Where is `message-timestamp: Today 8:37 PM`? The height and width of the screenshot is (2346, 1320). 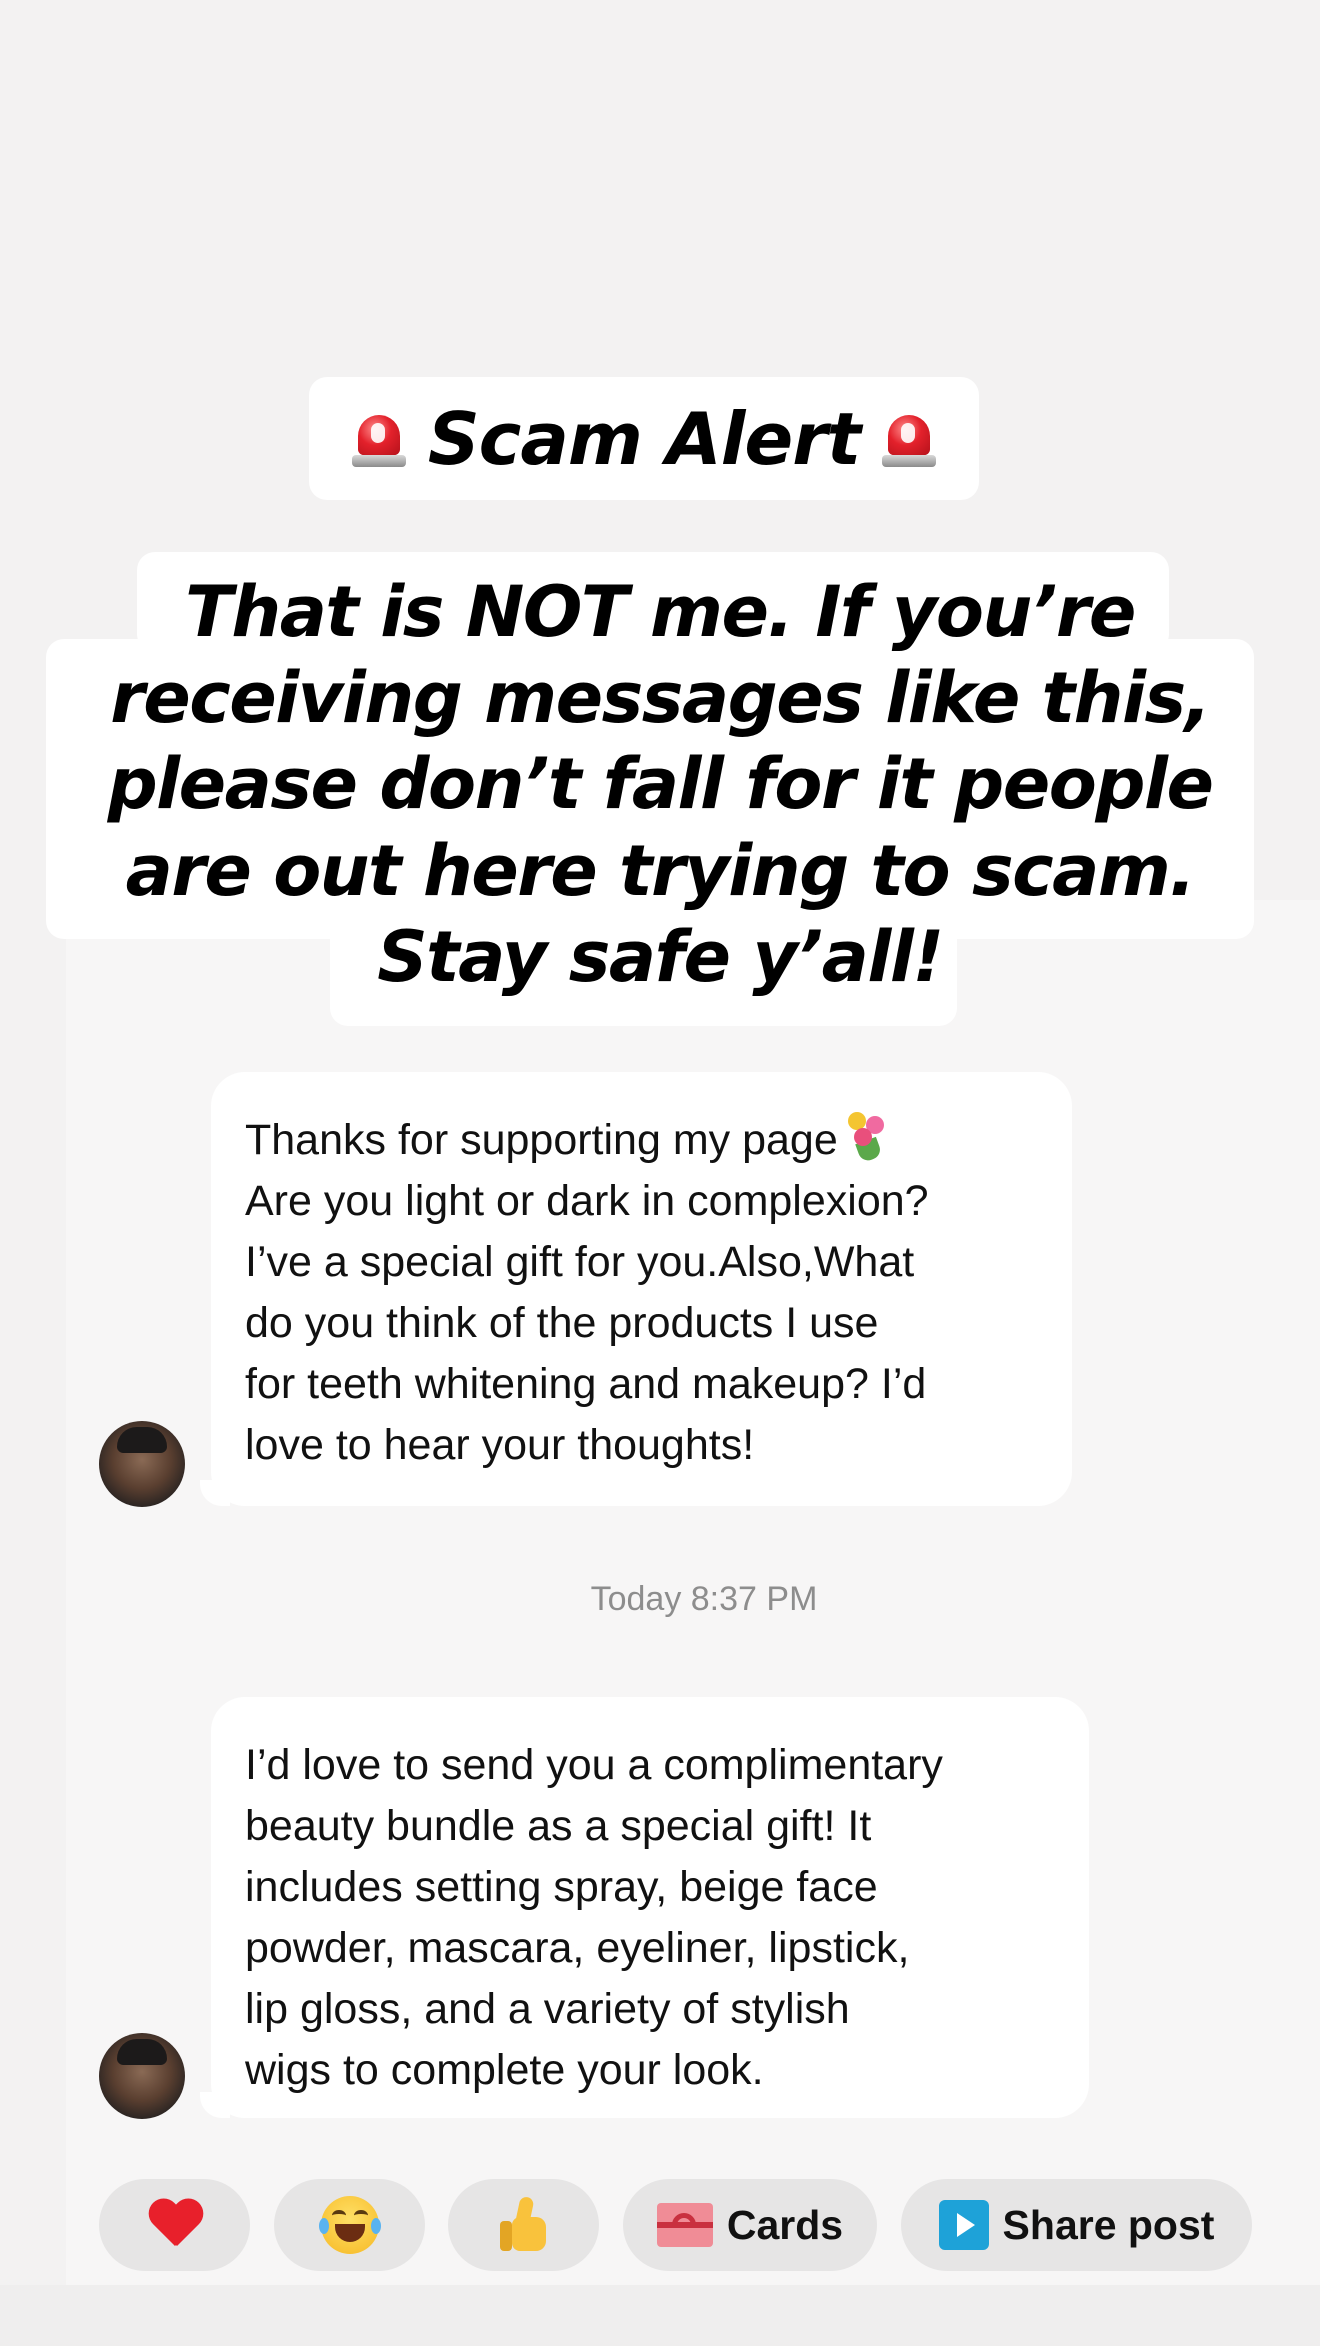 message-timestamp: Today 8:37 PM is located at coordinates (704, 1599).